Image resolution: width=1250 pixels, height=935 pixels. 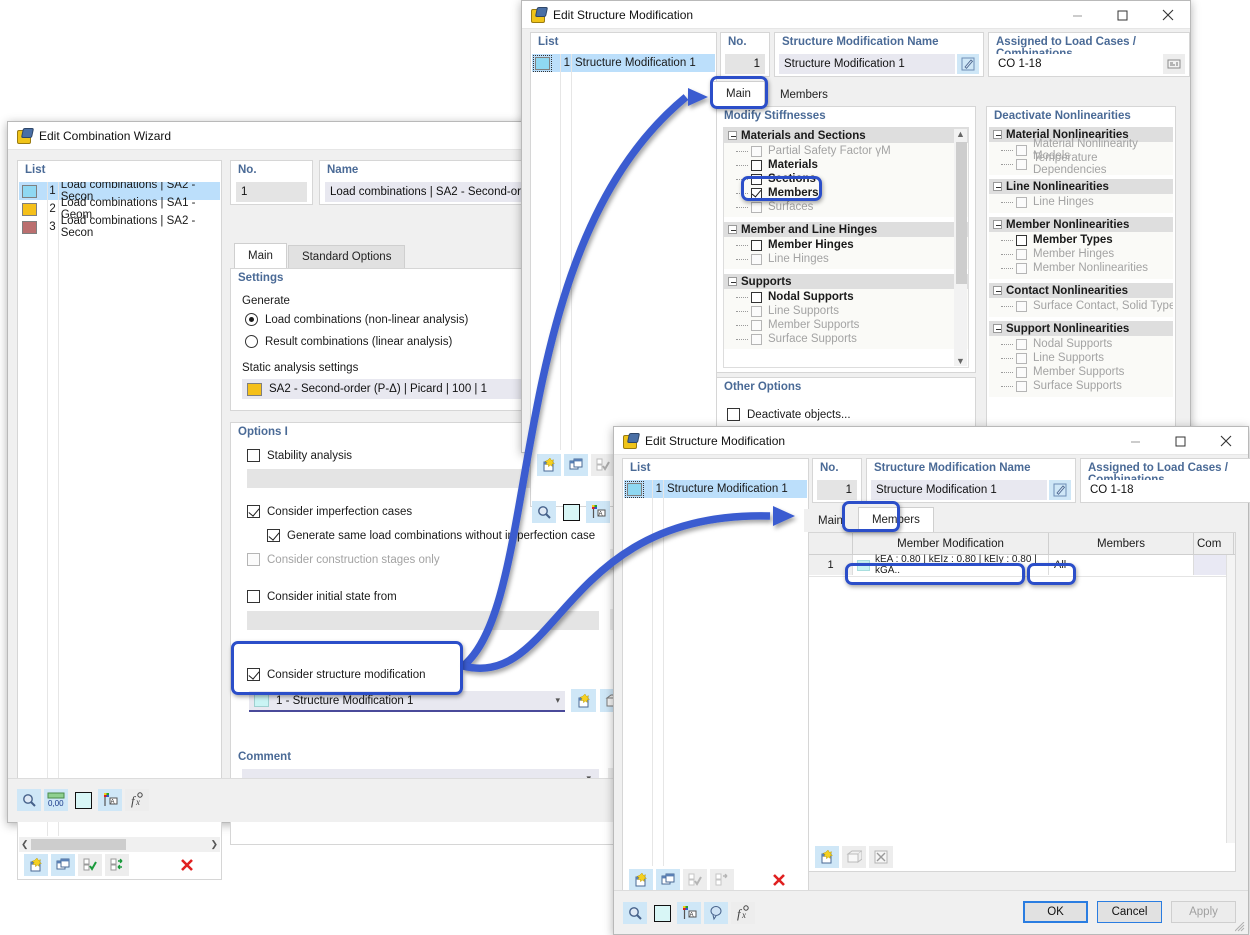 What do you see at coordinates (1174, 64) in the screenshot?
I see `picker-icon` at bounding box center [1174, 64].